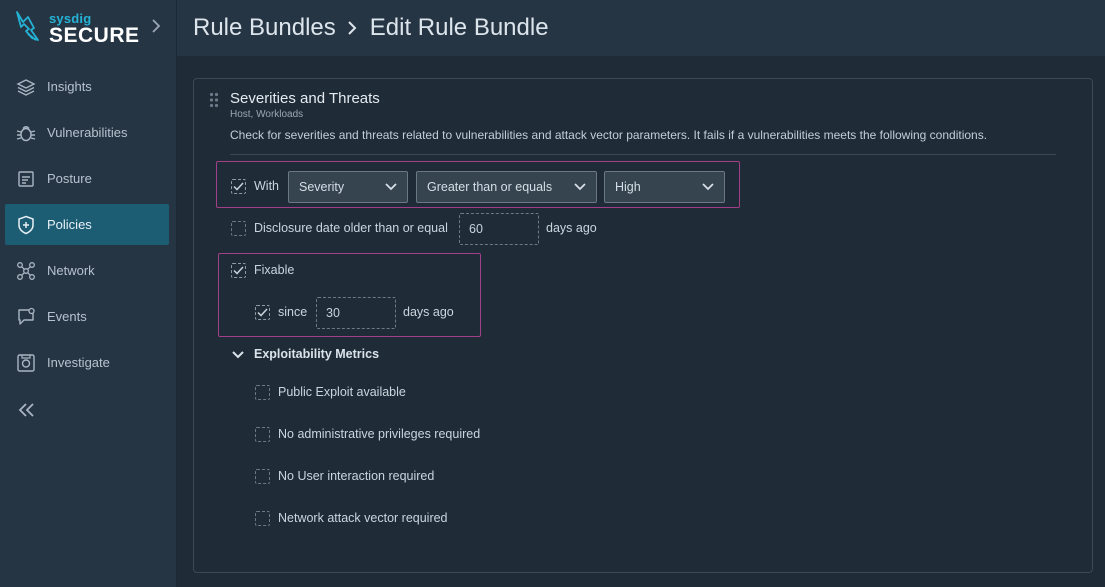 This screenshot has height=587, width=1105. What do you see at coordinates (266, 186) in the screenshot?
I see `with-label: With` at bounding box center [266, 186].